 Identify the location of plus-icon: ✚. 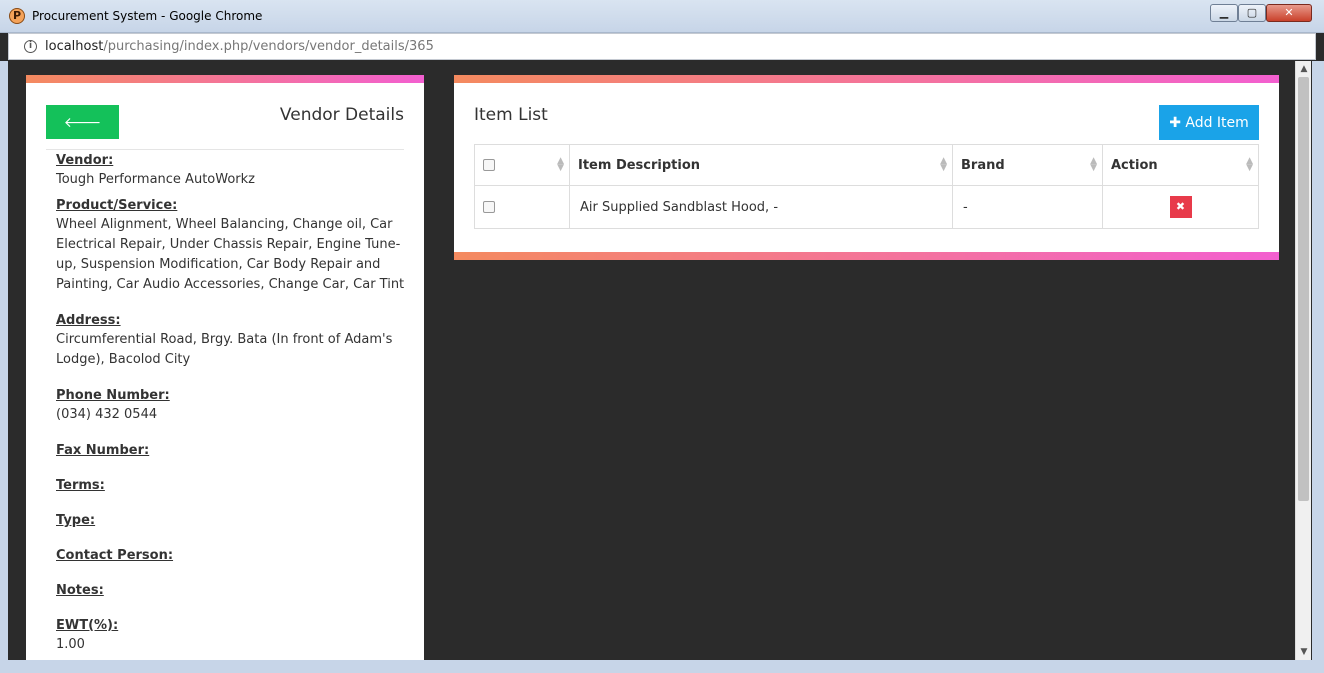
(1177, 123).